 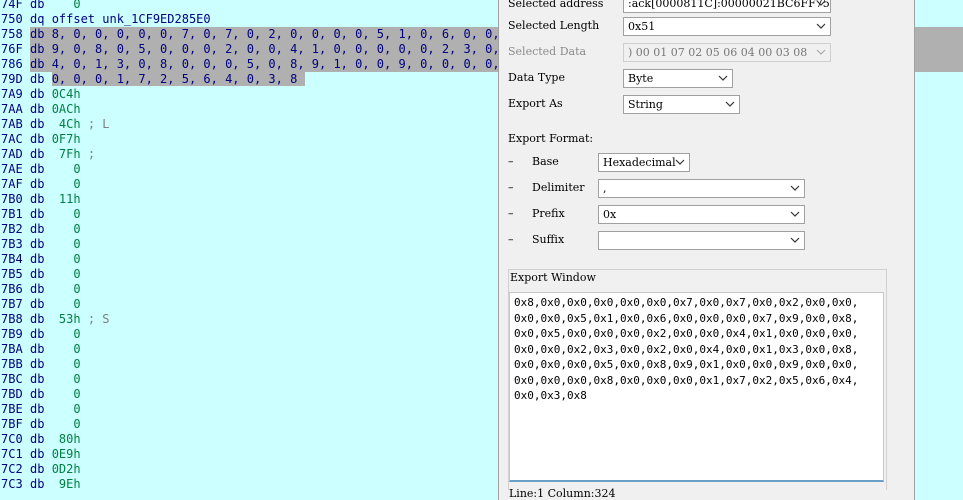 What do you see at coordinates (644, 162) in the screenshot?
I see `base-select: Hexadecimal` at bounding box center [644, 162].